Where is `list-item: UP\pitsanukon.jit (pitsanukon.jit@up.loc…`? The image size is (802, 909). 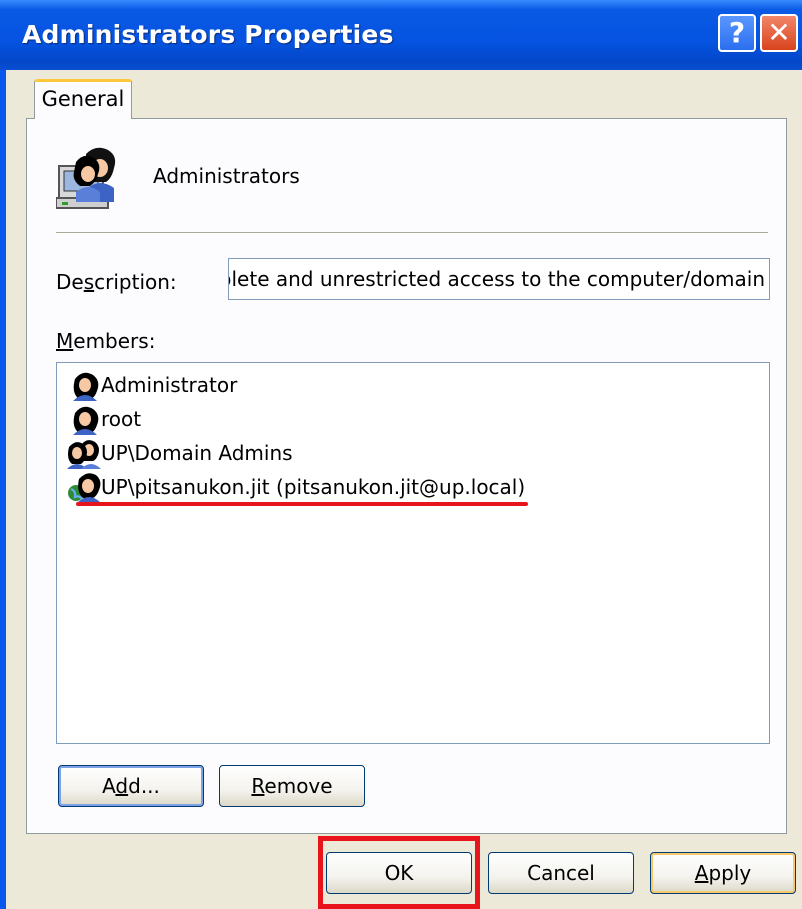 list-item: UP\pitsanukon.jit (pitsanukon.jit@up.loc… is located at coordinates (296, 487).